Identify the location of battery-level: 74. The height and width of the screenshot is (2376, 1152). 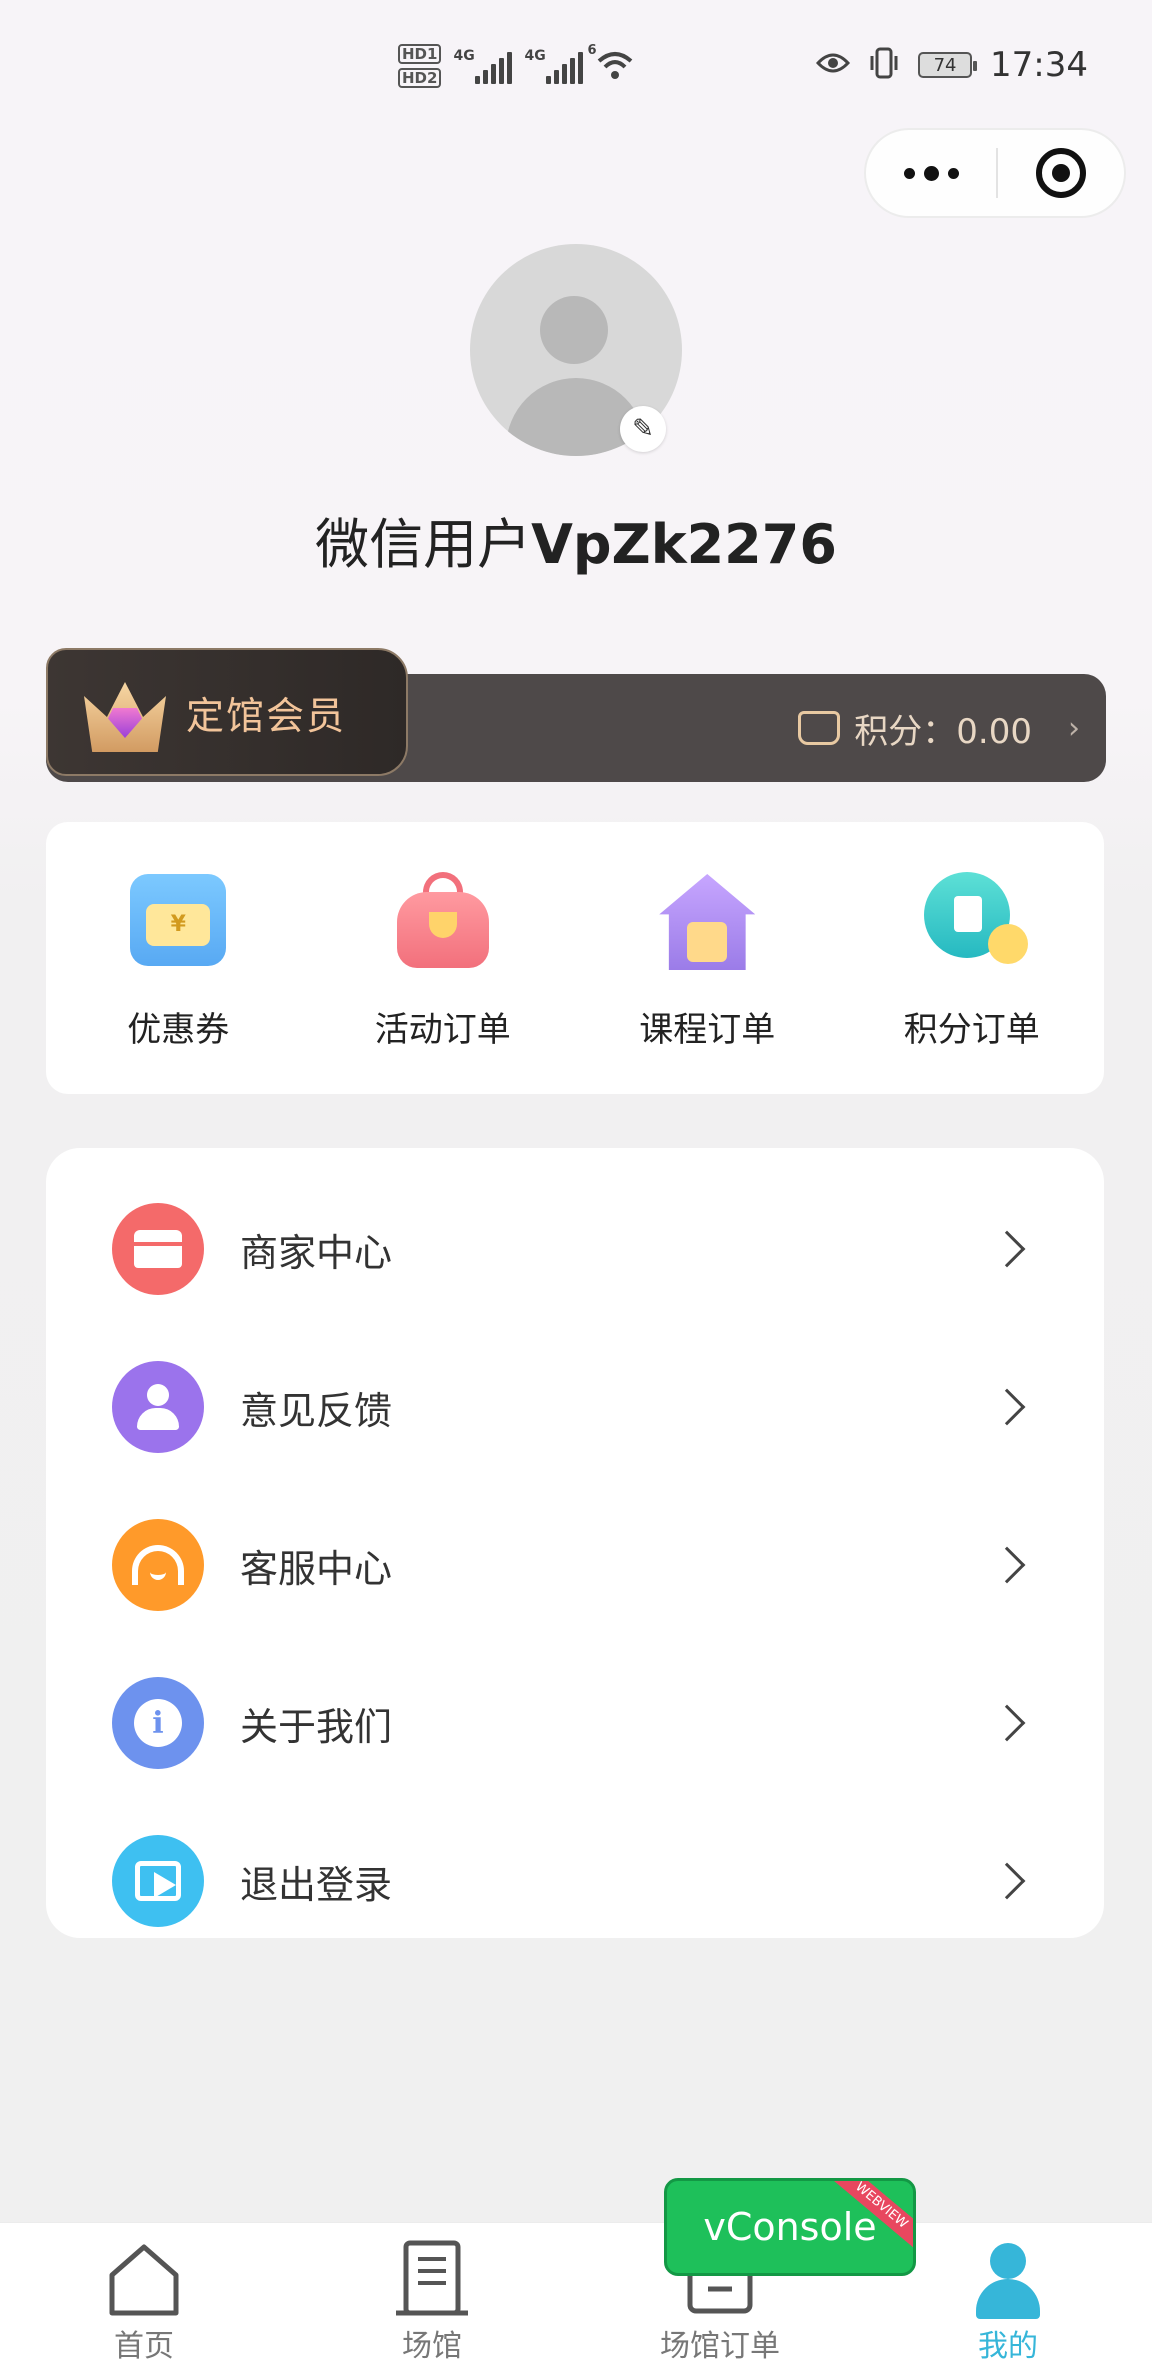
(945, 65).